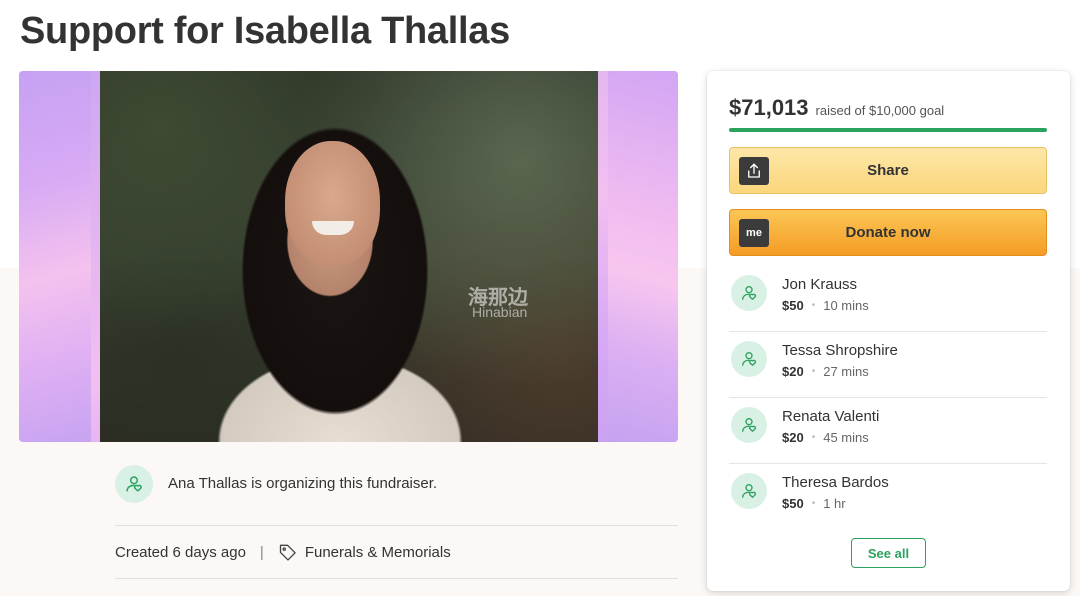 The width and height of the screenshot is (1080, 596). I want to click on created-text: Created 6 days ago, so click(180, 552).